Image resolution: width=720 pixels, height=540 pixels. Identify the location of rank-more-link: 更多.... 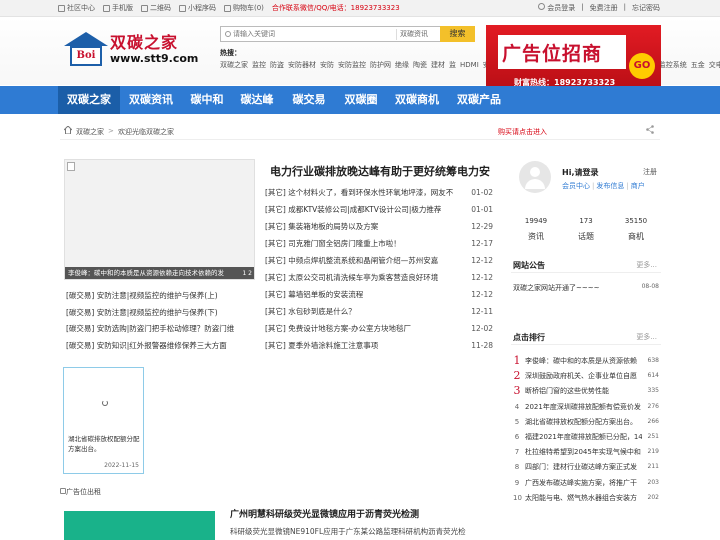
(646, 337).